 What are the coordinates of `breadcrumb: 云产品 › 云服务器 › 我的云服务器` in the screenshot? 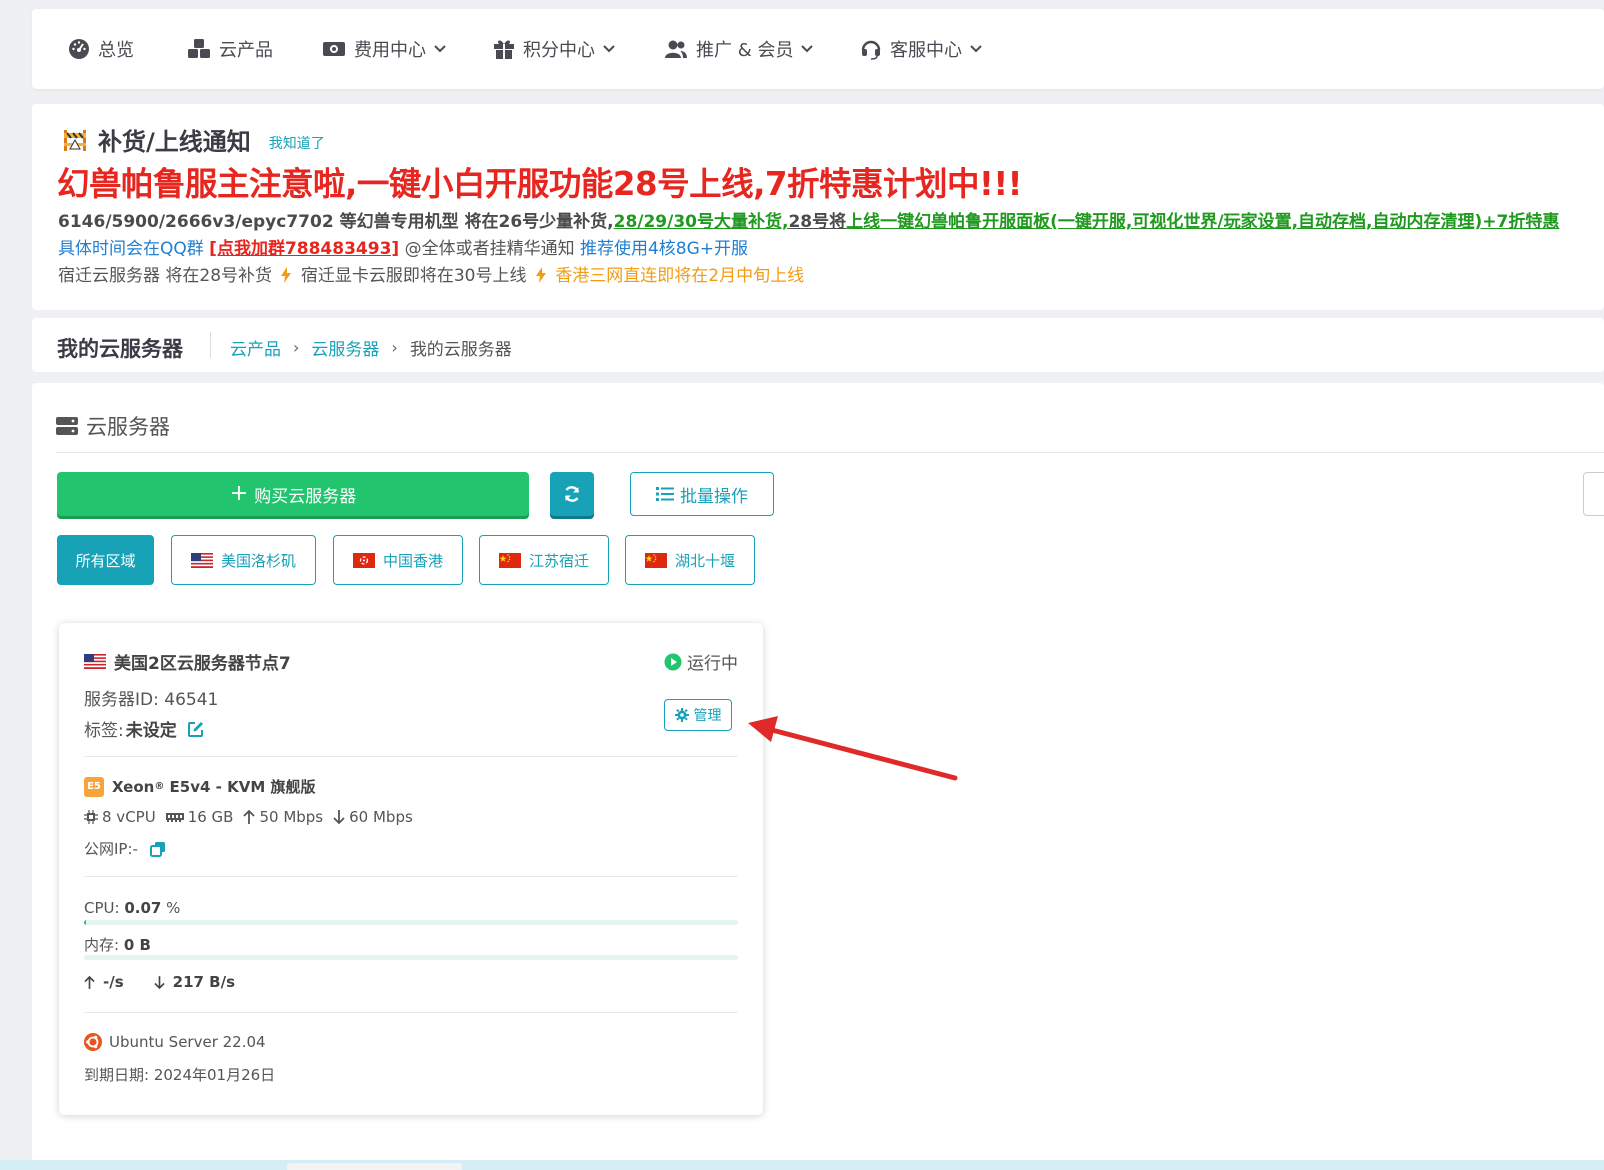 It's located at (371, 347).